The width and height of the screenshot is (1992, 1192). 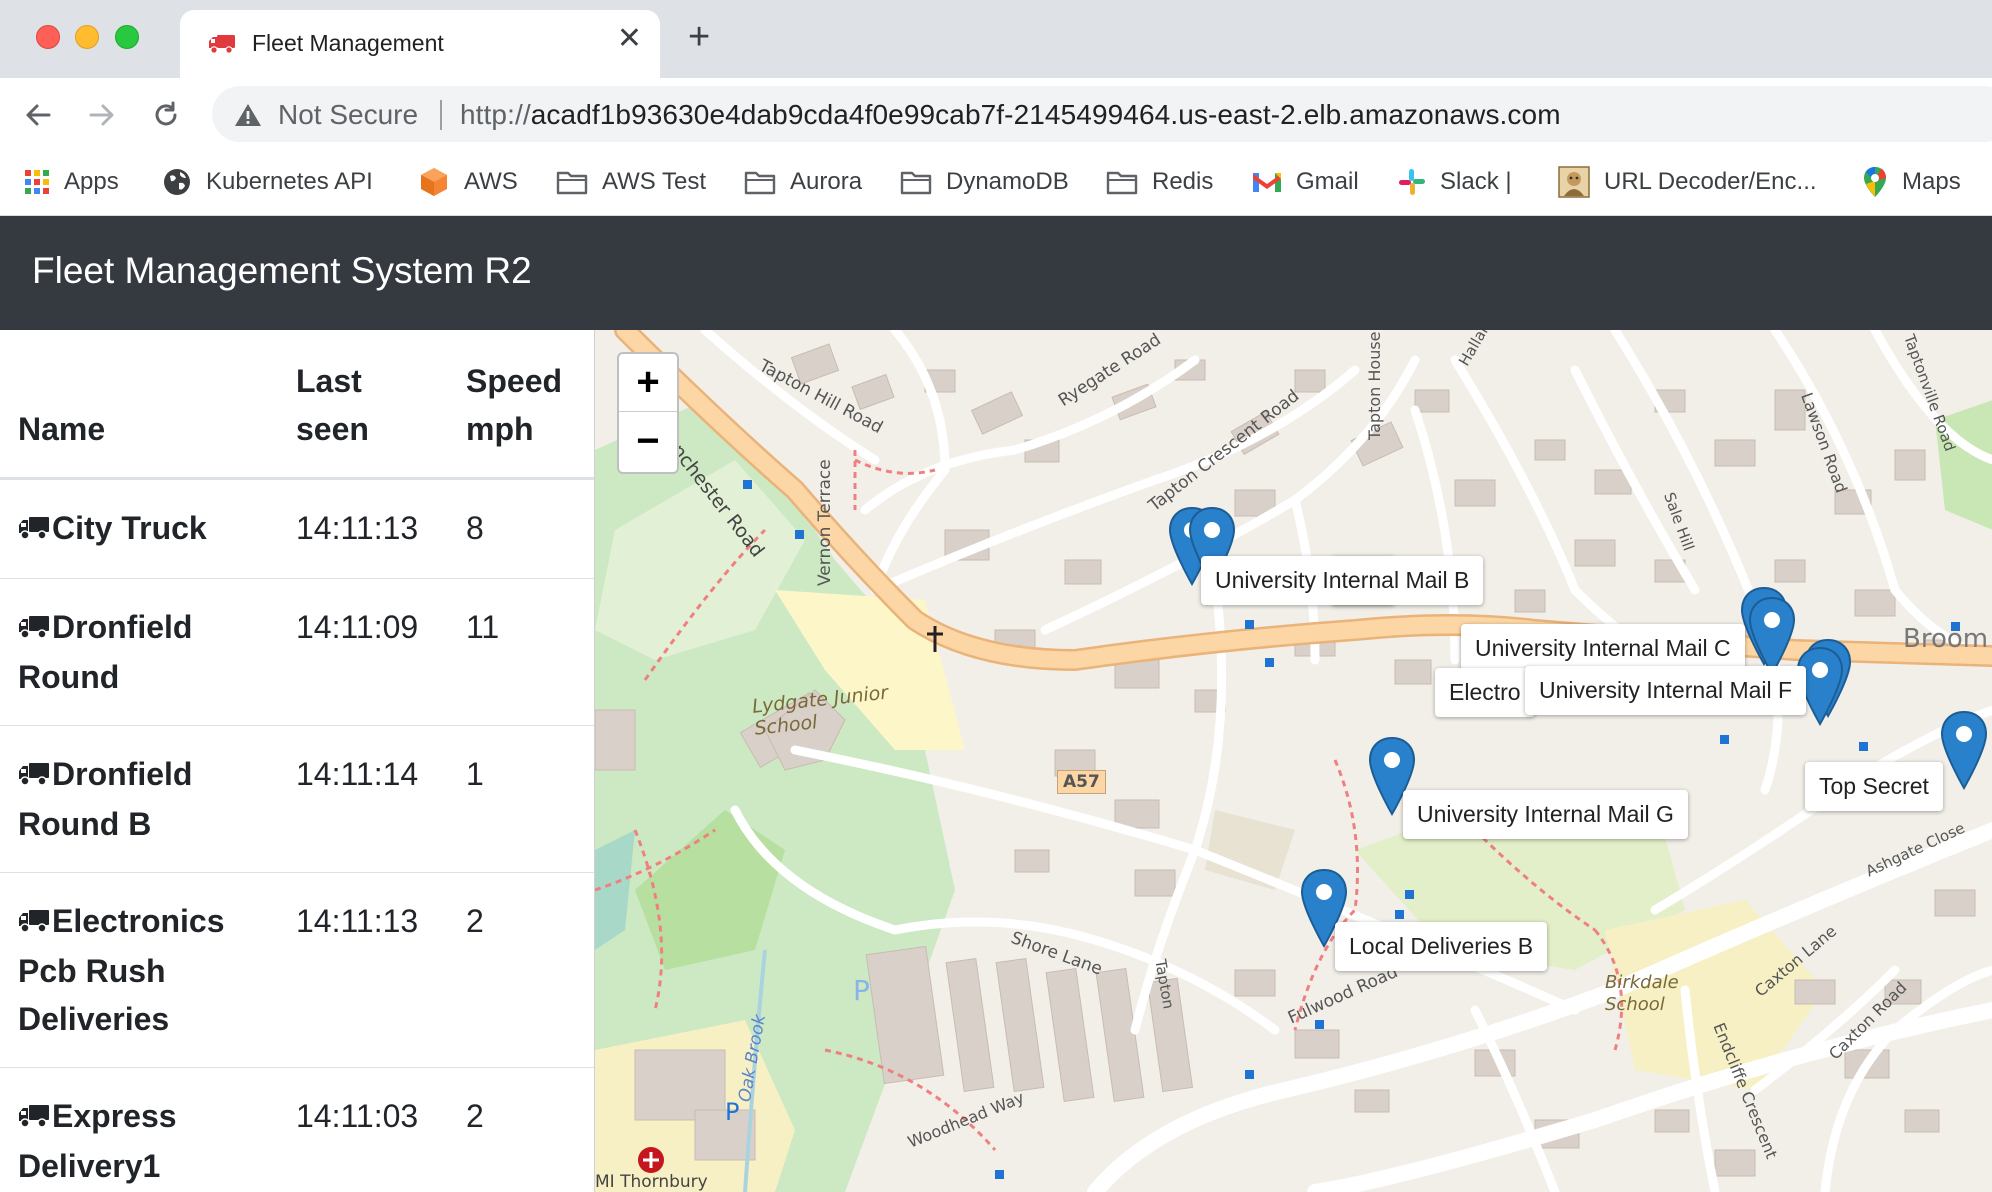 What do you see at coordinates (1374, 385) in the screenshot?
I see `road-label: Tapton House Road` at bounding box center [1374, 385].